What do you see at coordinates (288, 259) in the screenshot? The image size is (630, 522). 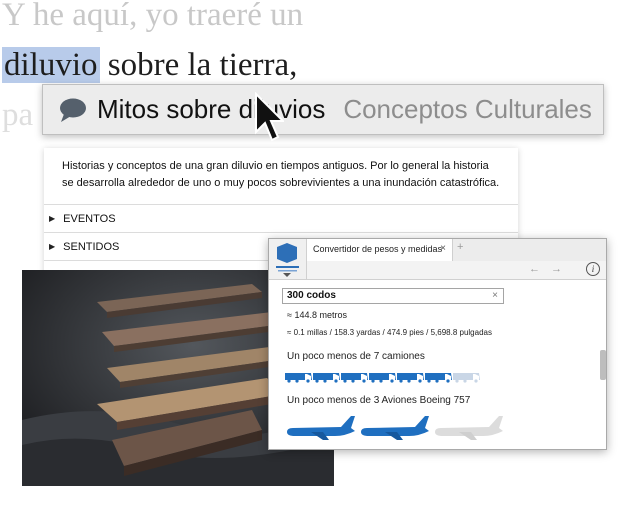 I see `app-logo` at bounding box center [288, 259].